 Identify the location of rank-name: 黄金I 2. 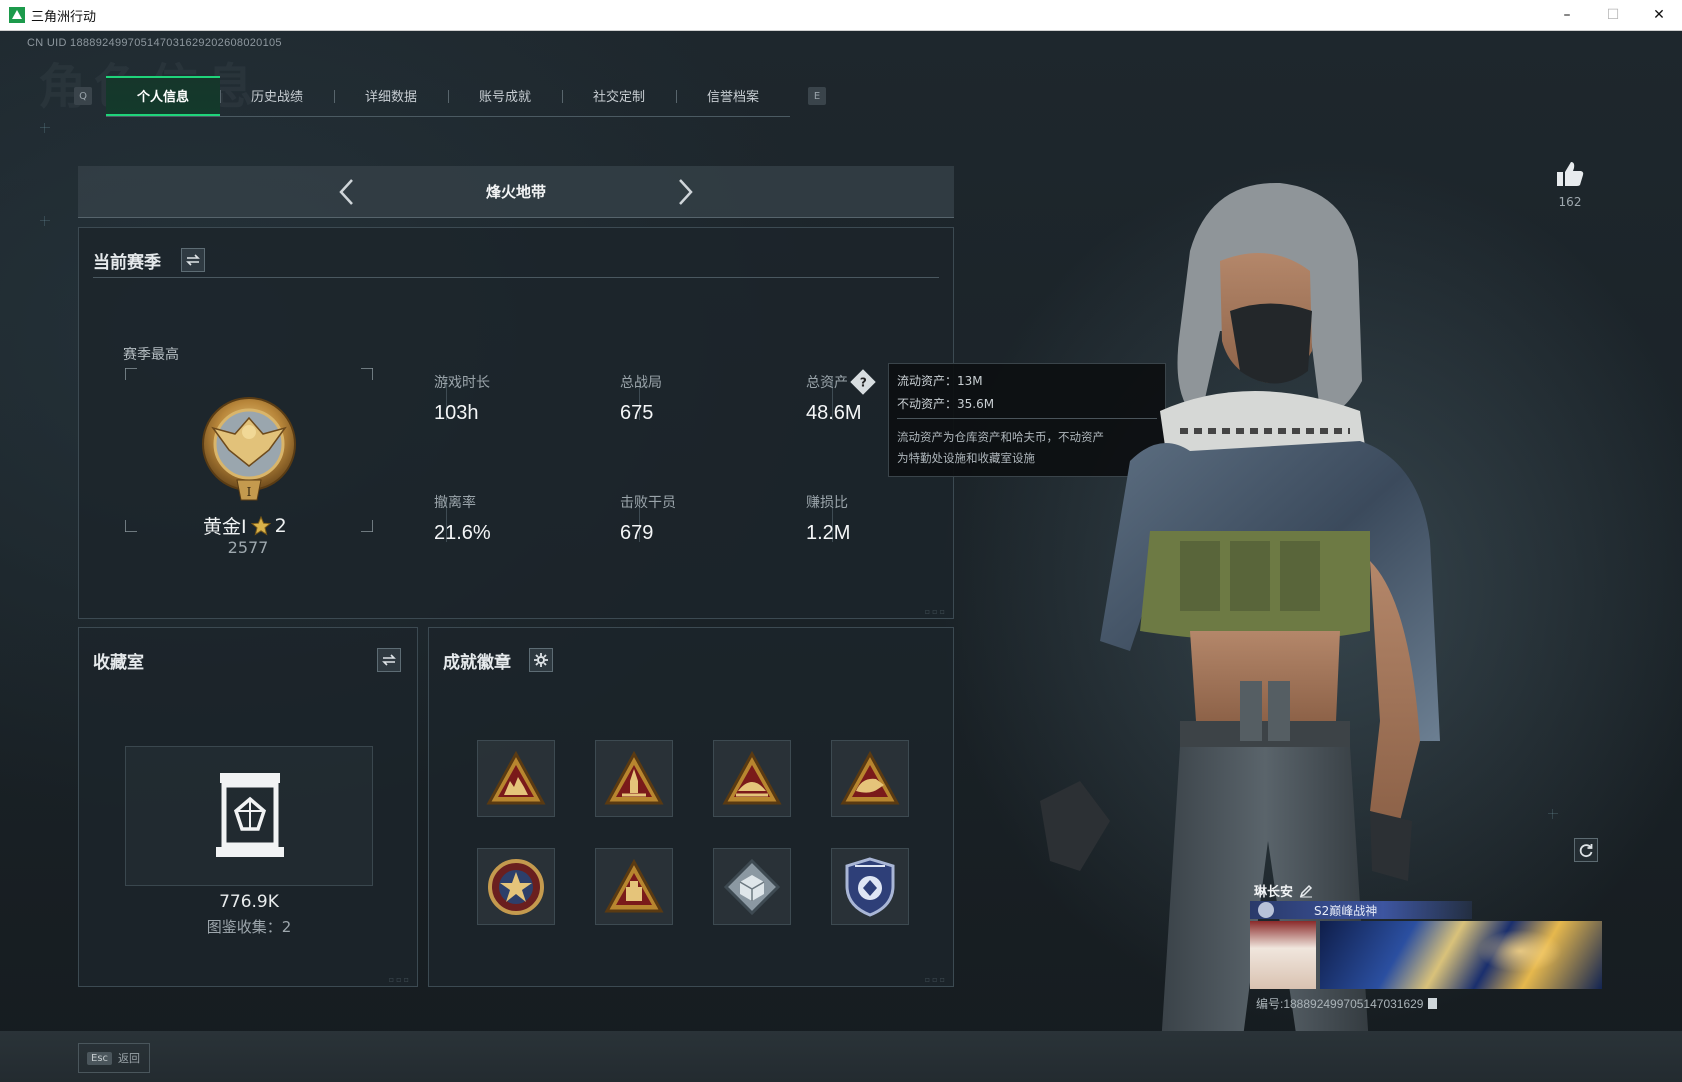
(245, 525).